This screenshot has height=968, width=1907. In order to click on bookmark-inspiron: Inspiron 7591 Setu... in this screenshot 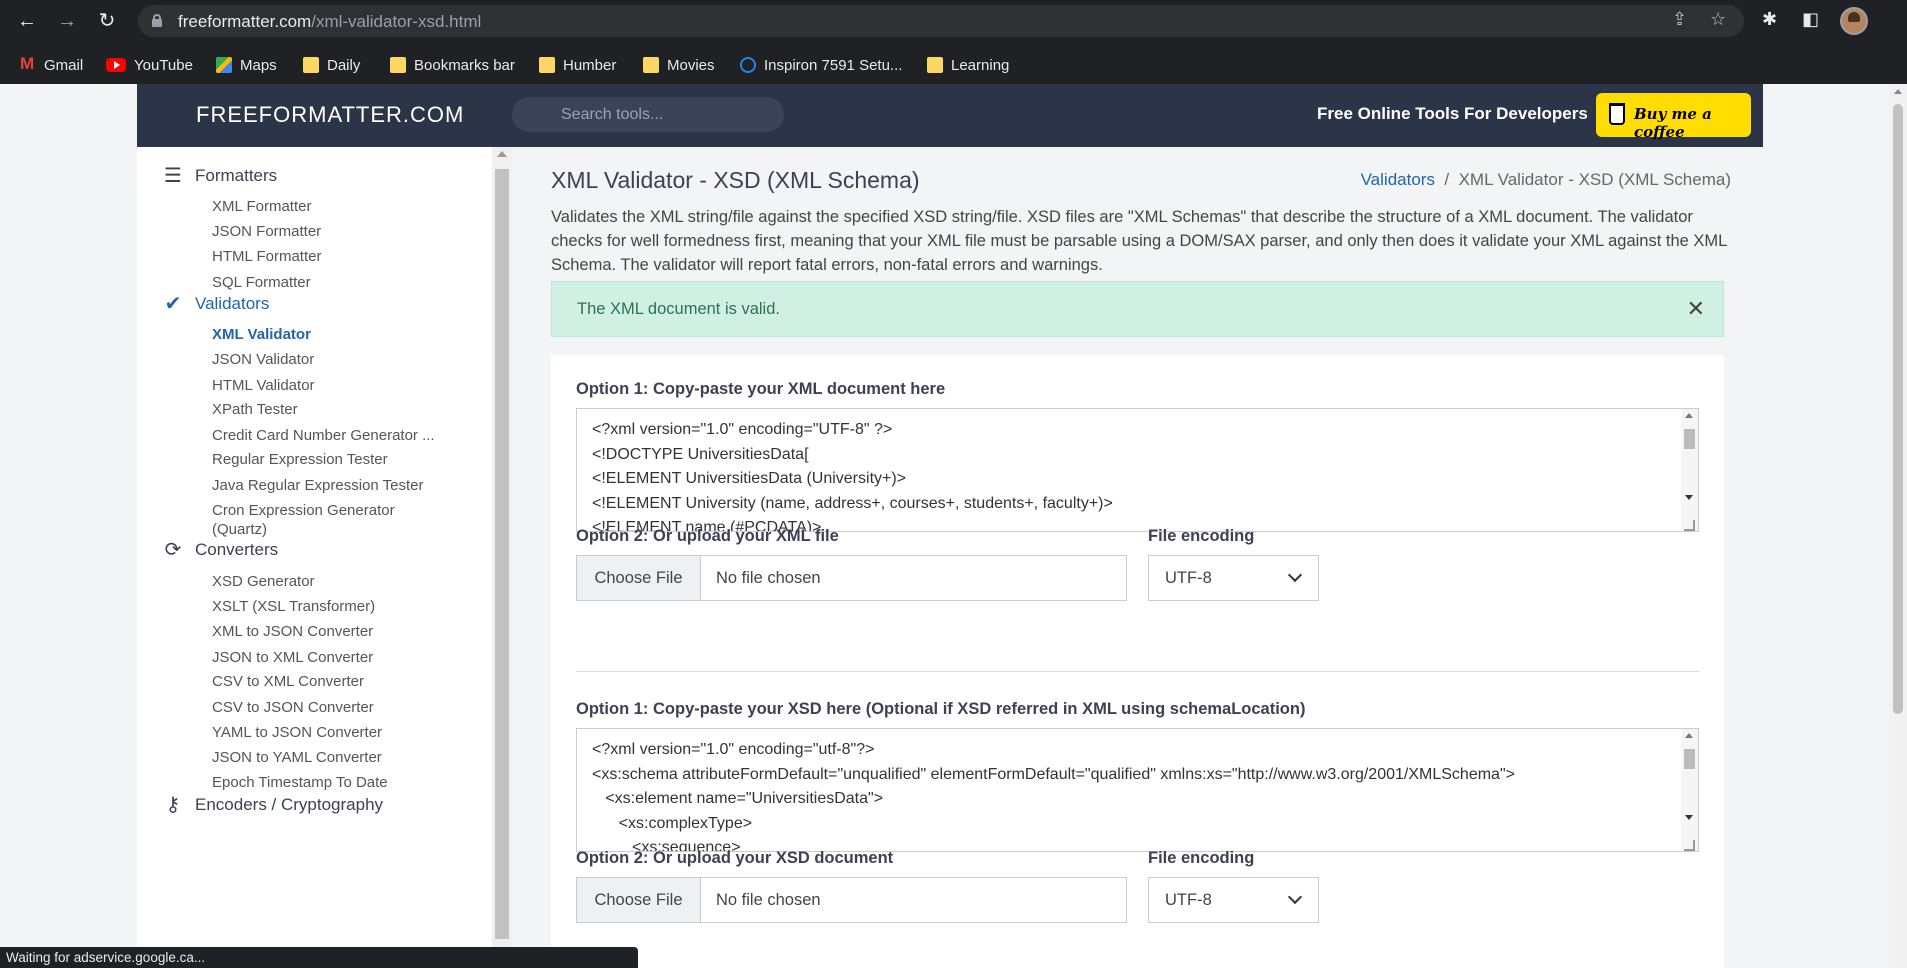, I will do `click(821, 65)`.